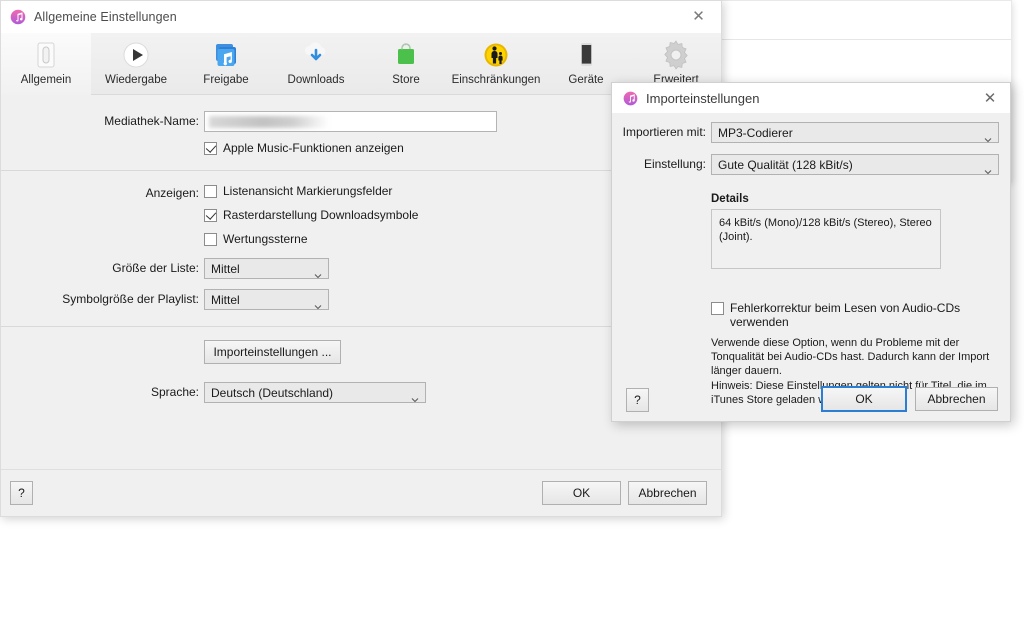 The height and width of the screenshot is (630, 1024). Describe the element at coordinates (151, 121) in the screenshot. I see `library-name-label: Mediathek-Name:` at that location.